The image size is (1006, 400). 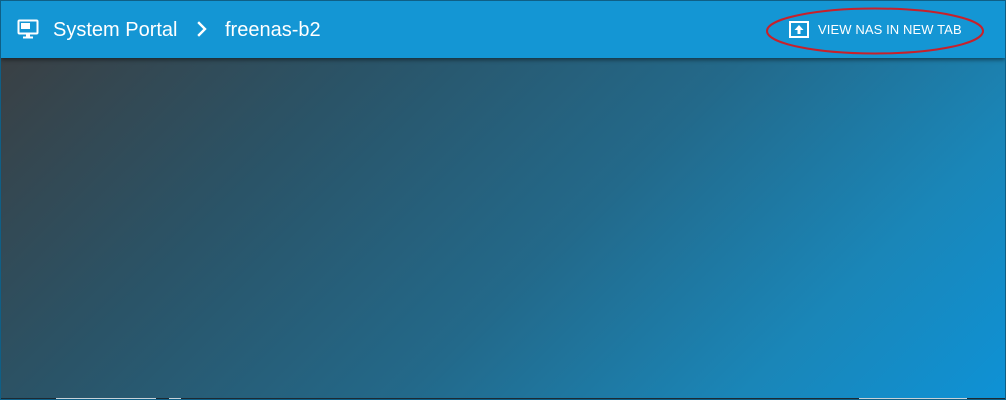 I want to click on view-nas-button-label: VIEW NAS IN NEW TAB, so click(x=890, y=29).